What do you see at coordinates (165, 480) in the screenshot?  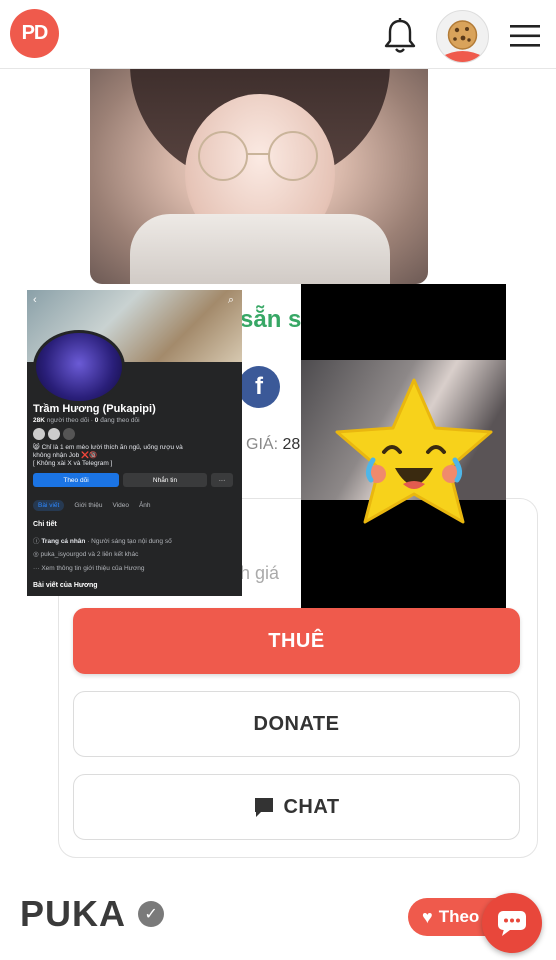 I see `fb-message-button: Nhắn tin` at bounding box center [165, 480].